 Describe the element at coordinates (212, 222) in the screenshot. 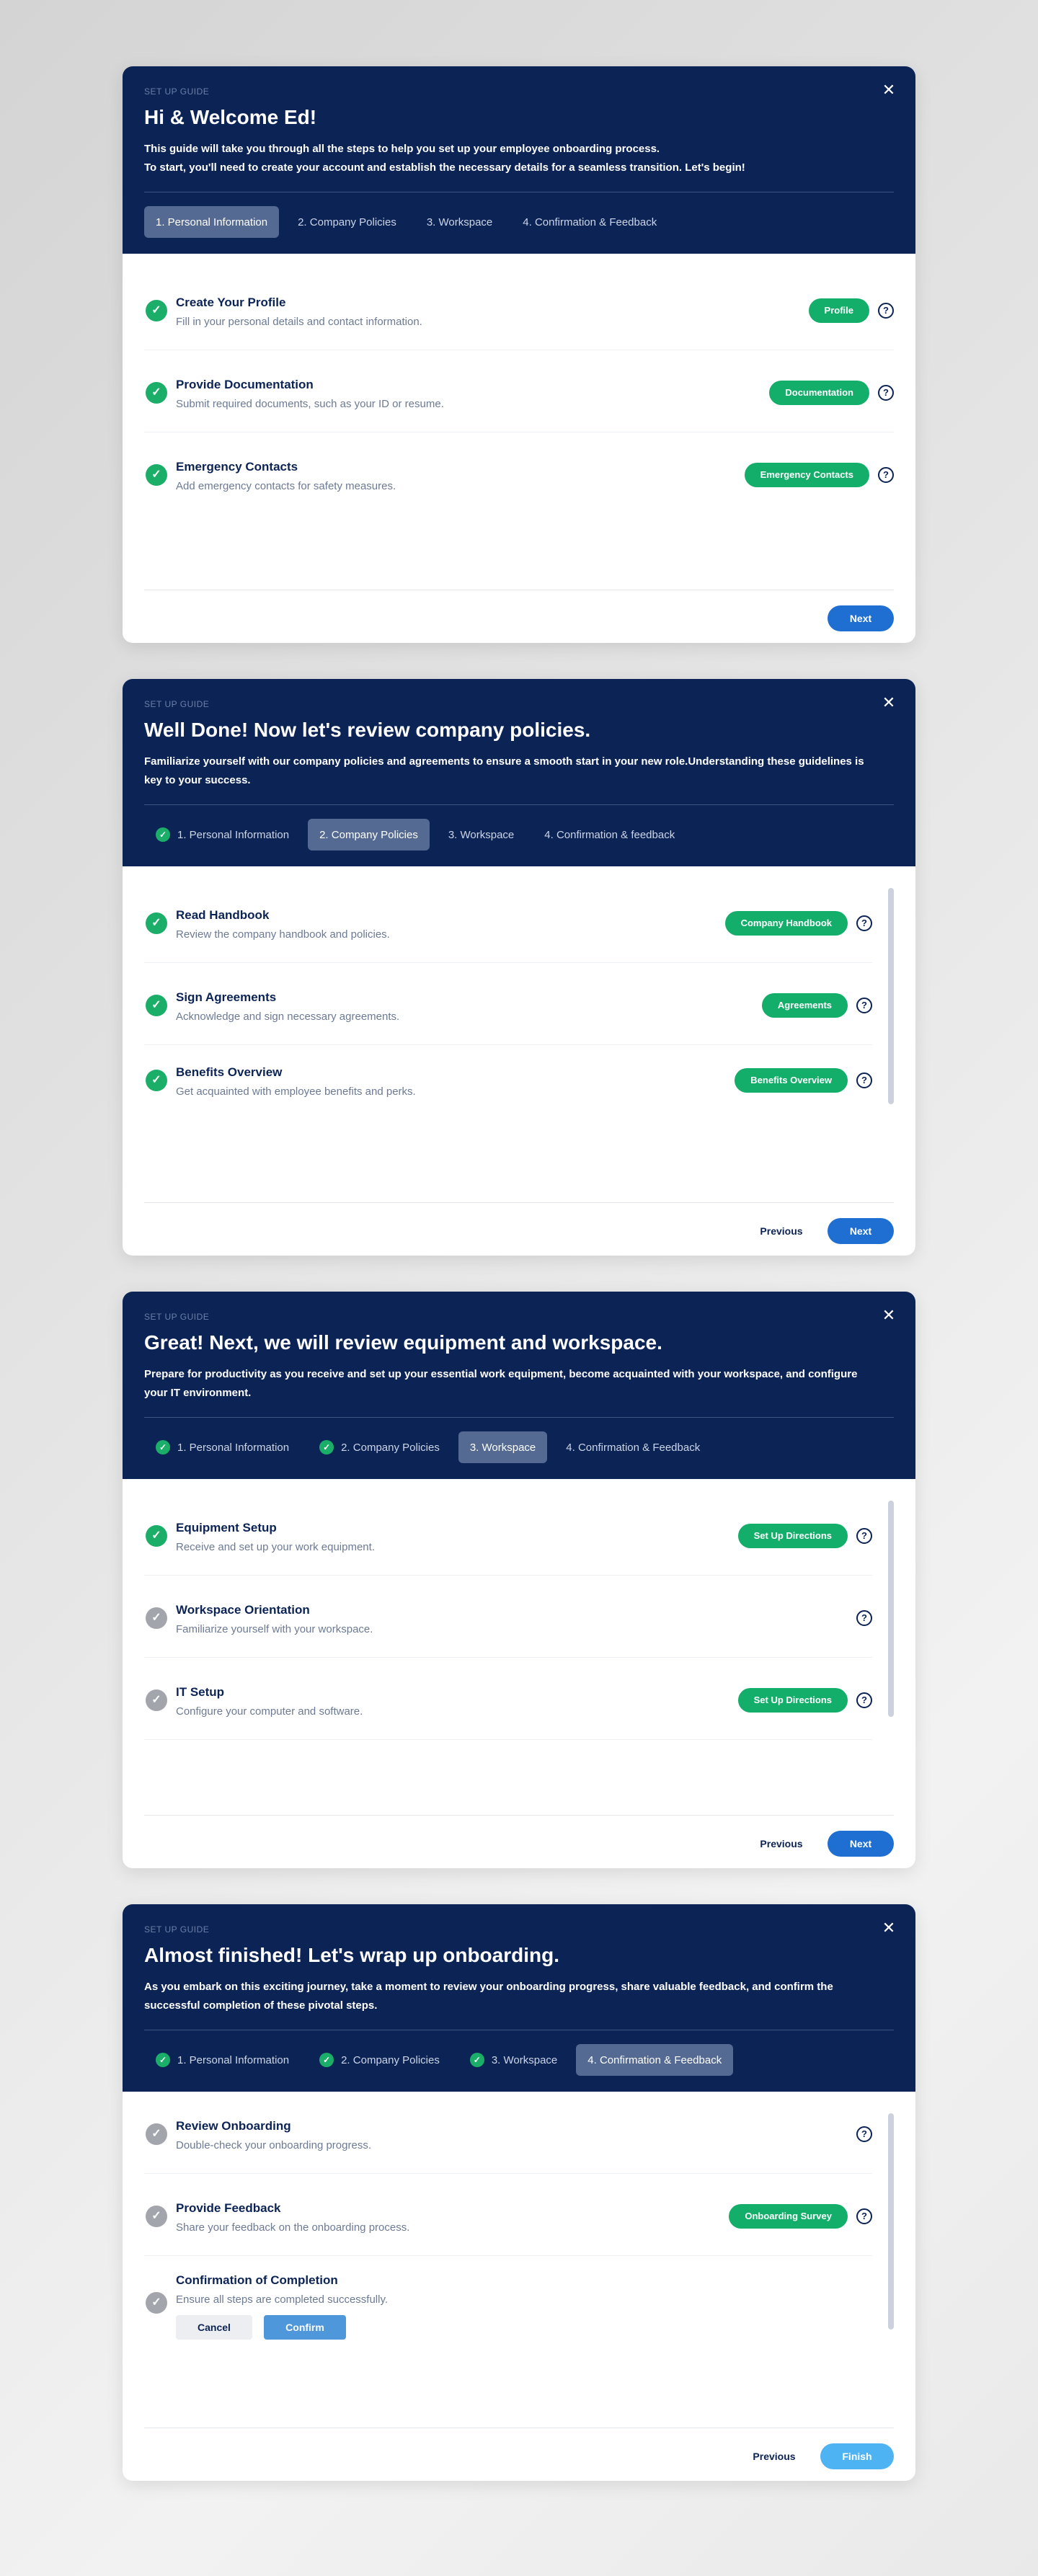

I see `tab-personal-information: 1. Personal Information` at that location.